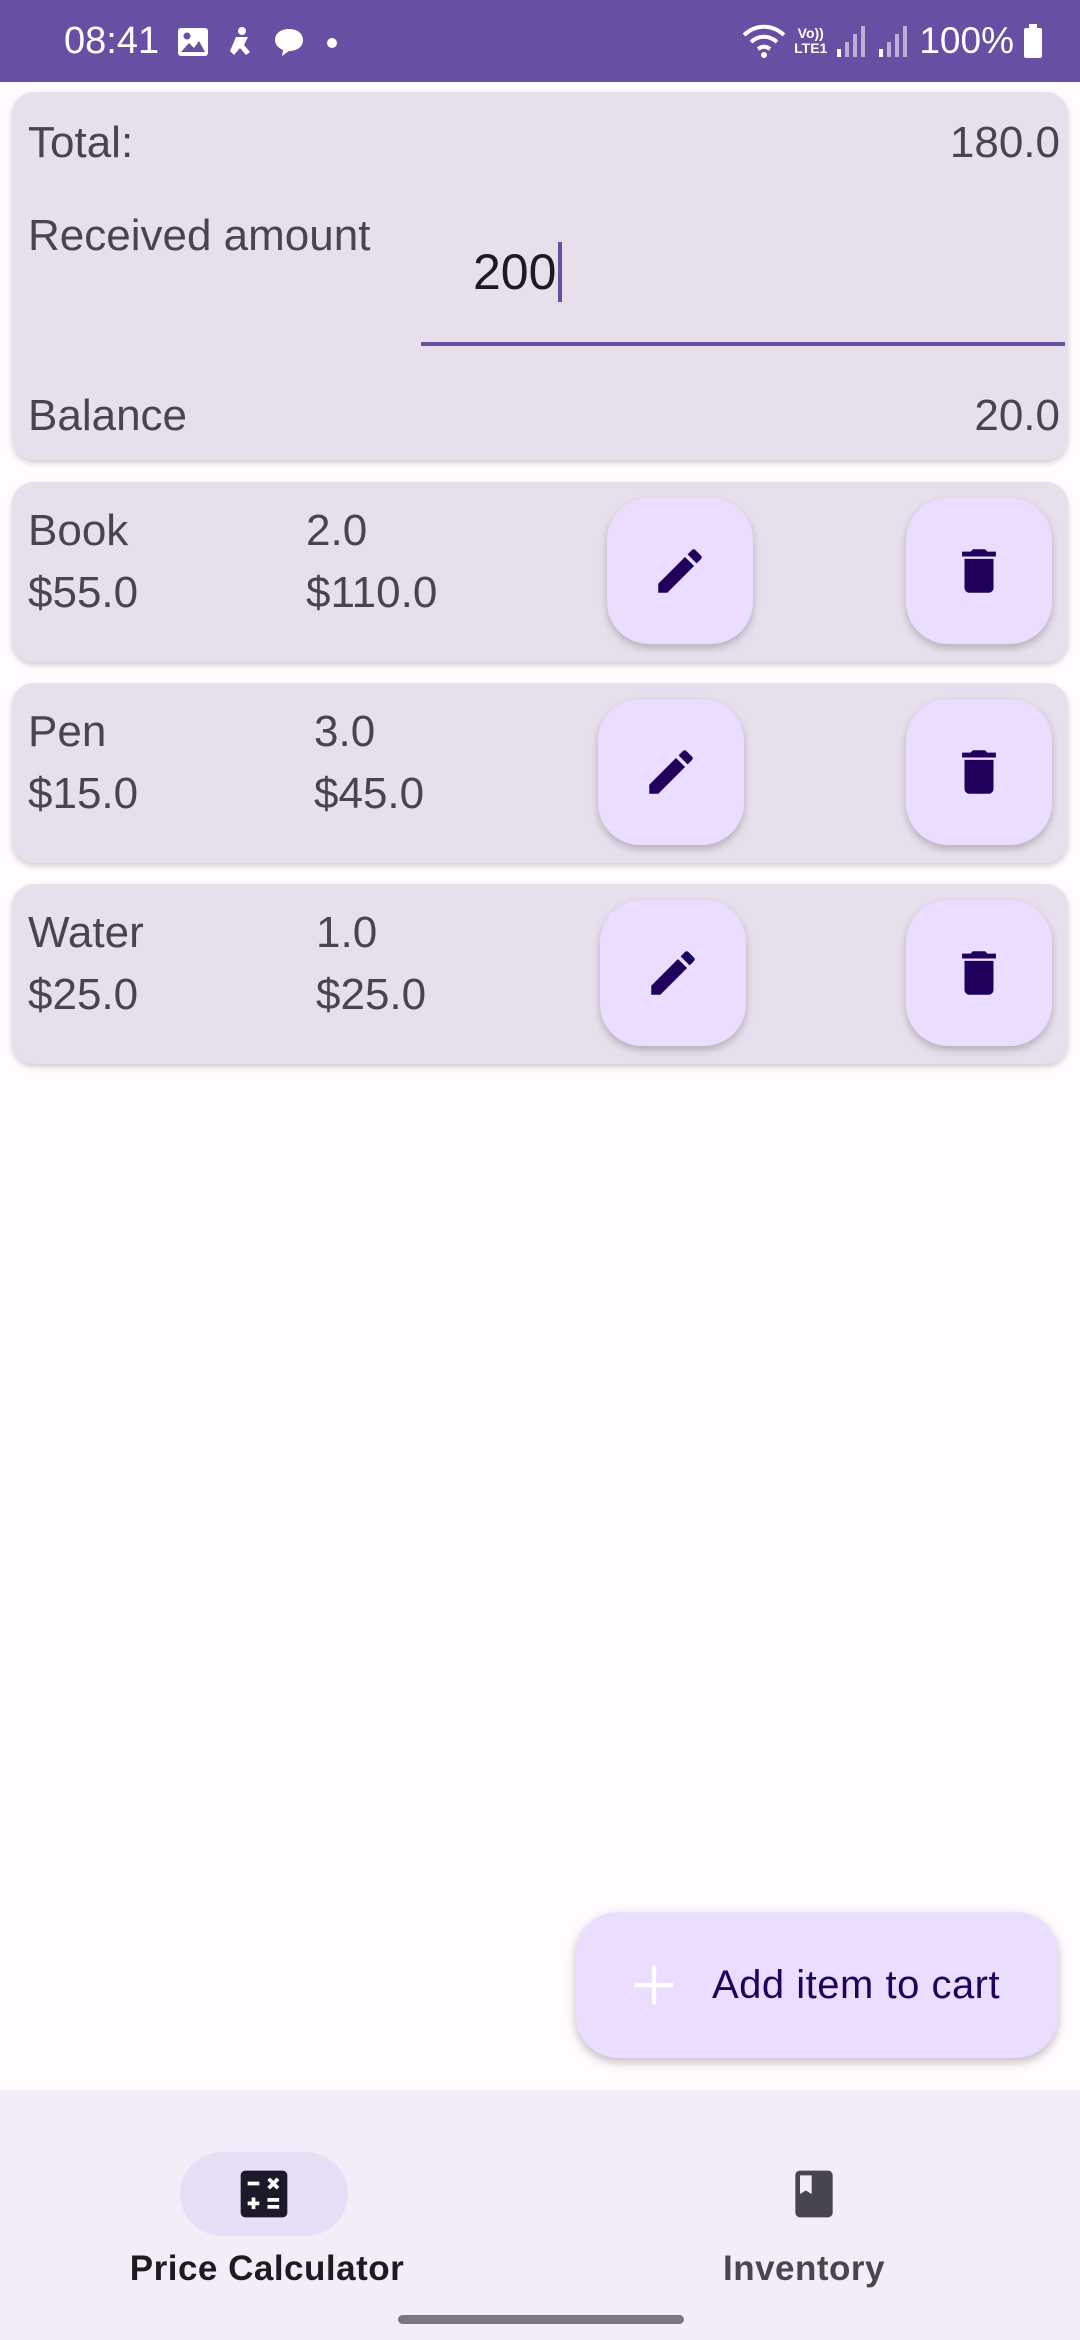 This screenshot has height=2340, width=1080. I want to click on cart-item-water: Water $25.0 1.0 $25.0, so click(540, 974).